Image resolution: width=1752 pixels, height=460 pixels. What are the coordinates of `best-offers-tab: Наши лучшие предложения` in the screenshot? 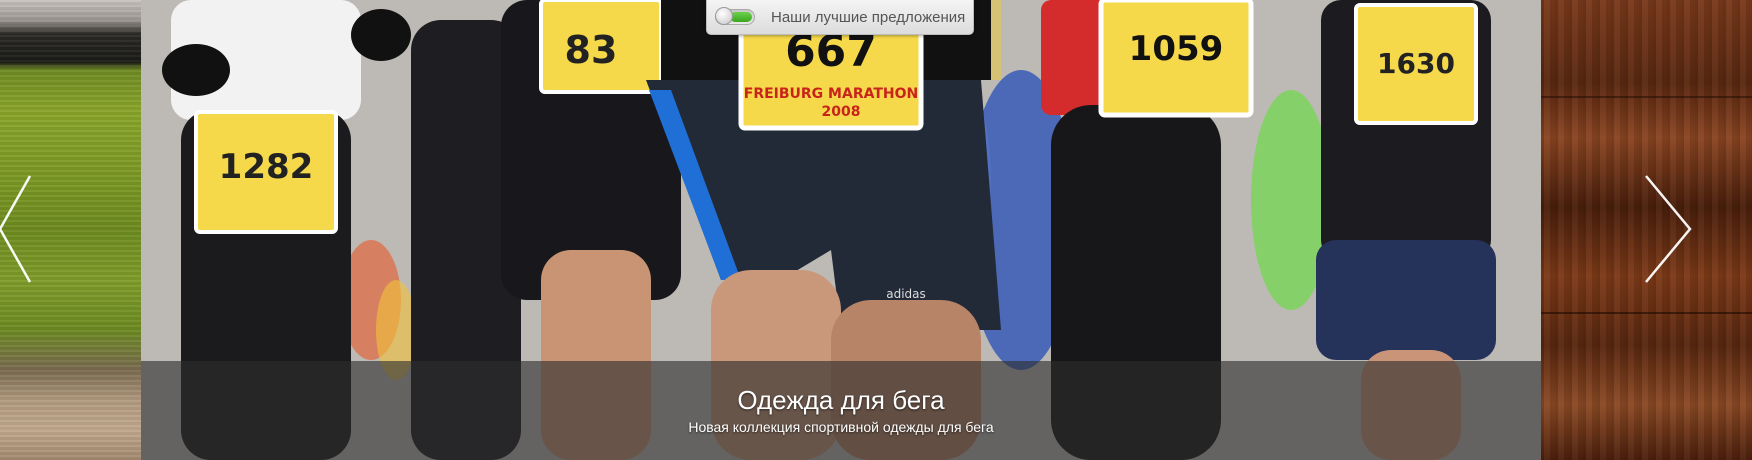 It's located at (840, 17).